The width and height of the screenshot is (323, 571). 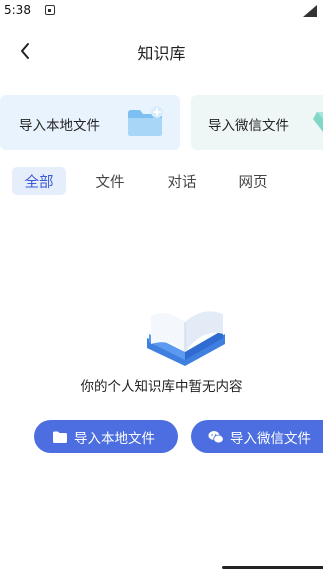 I want to click on open-book-icon, so click(x=186, y=338).